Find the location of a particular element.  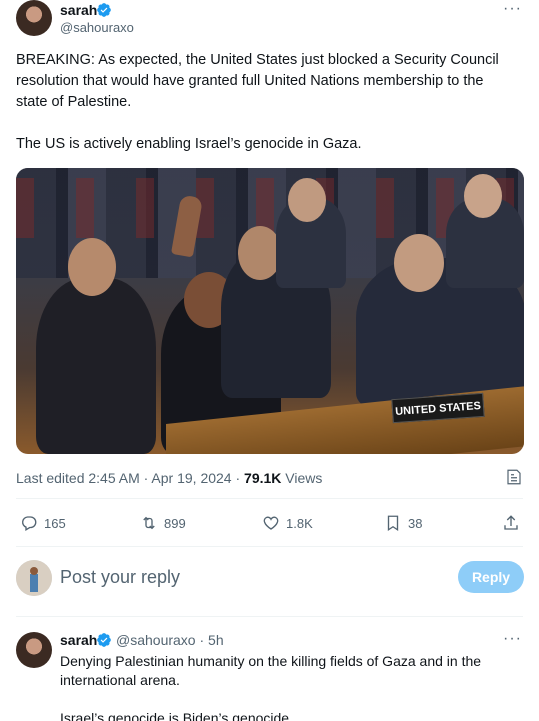

author-handle: @sahouraxo is located at coordinates (97, 27).